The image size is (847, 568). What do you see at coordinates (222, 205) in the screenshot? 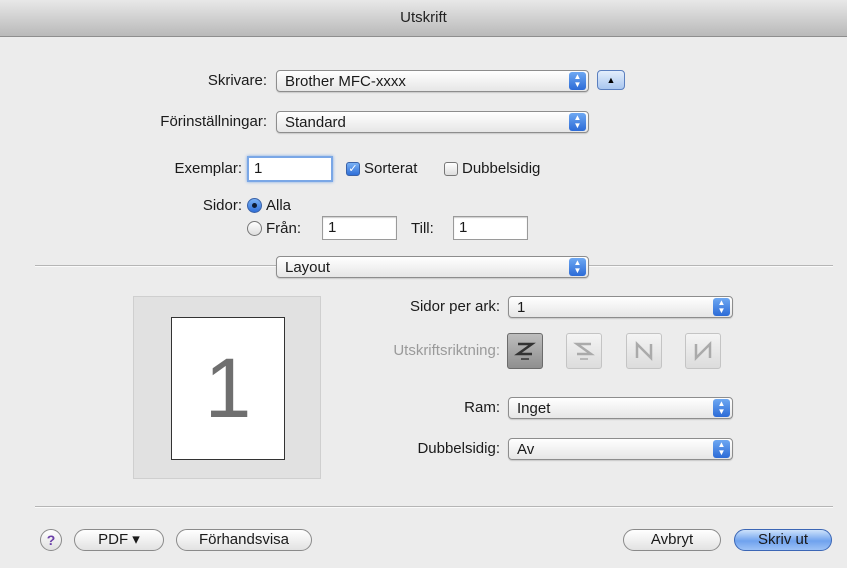
I see `pages-label: Sidor:` at bounding box center [222, 205].